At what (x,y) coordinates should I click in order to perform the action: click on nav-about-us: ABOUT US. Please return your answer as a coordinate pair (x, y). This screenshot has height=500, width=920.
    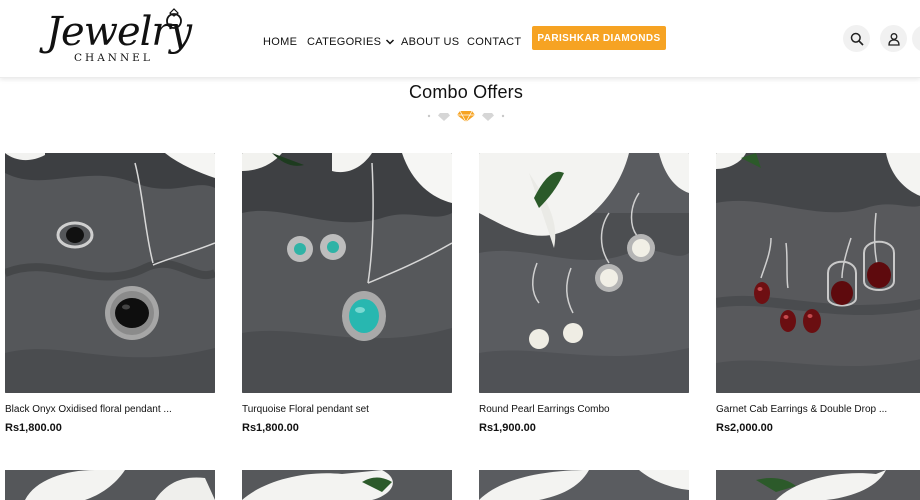
    Looking at the image, I should click on (430, 42).